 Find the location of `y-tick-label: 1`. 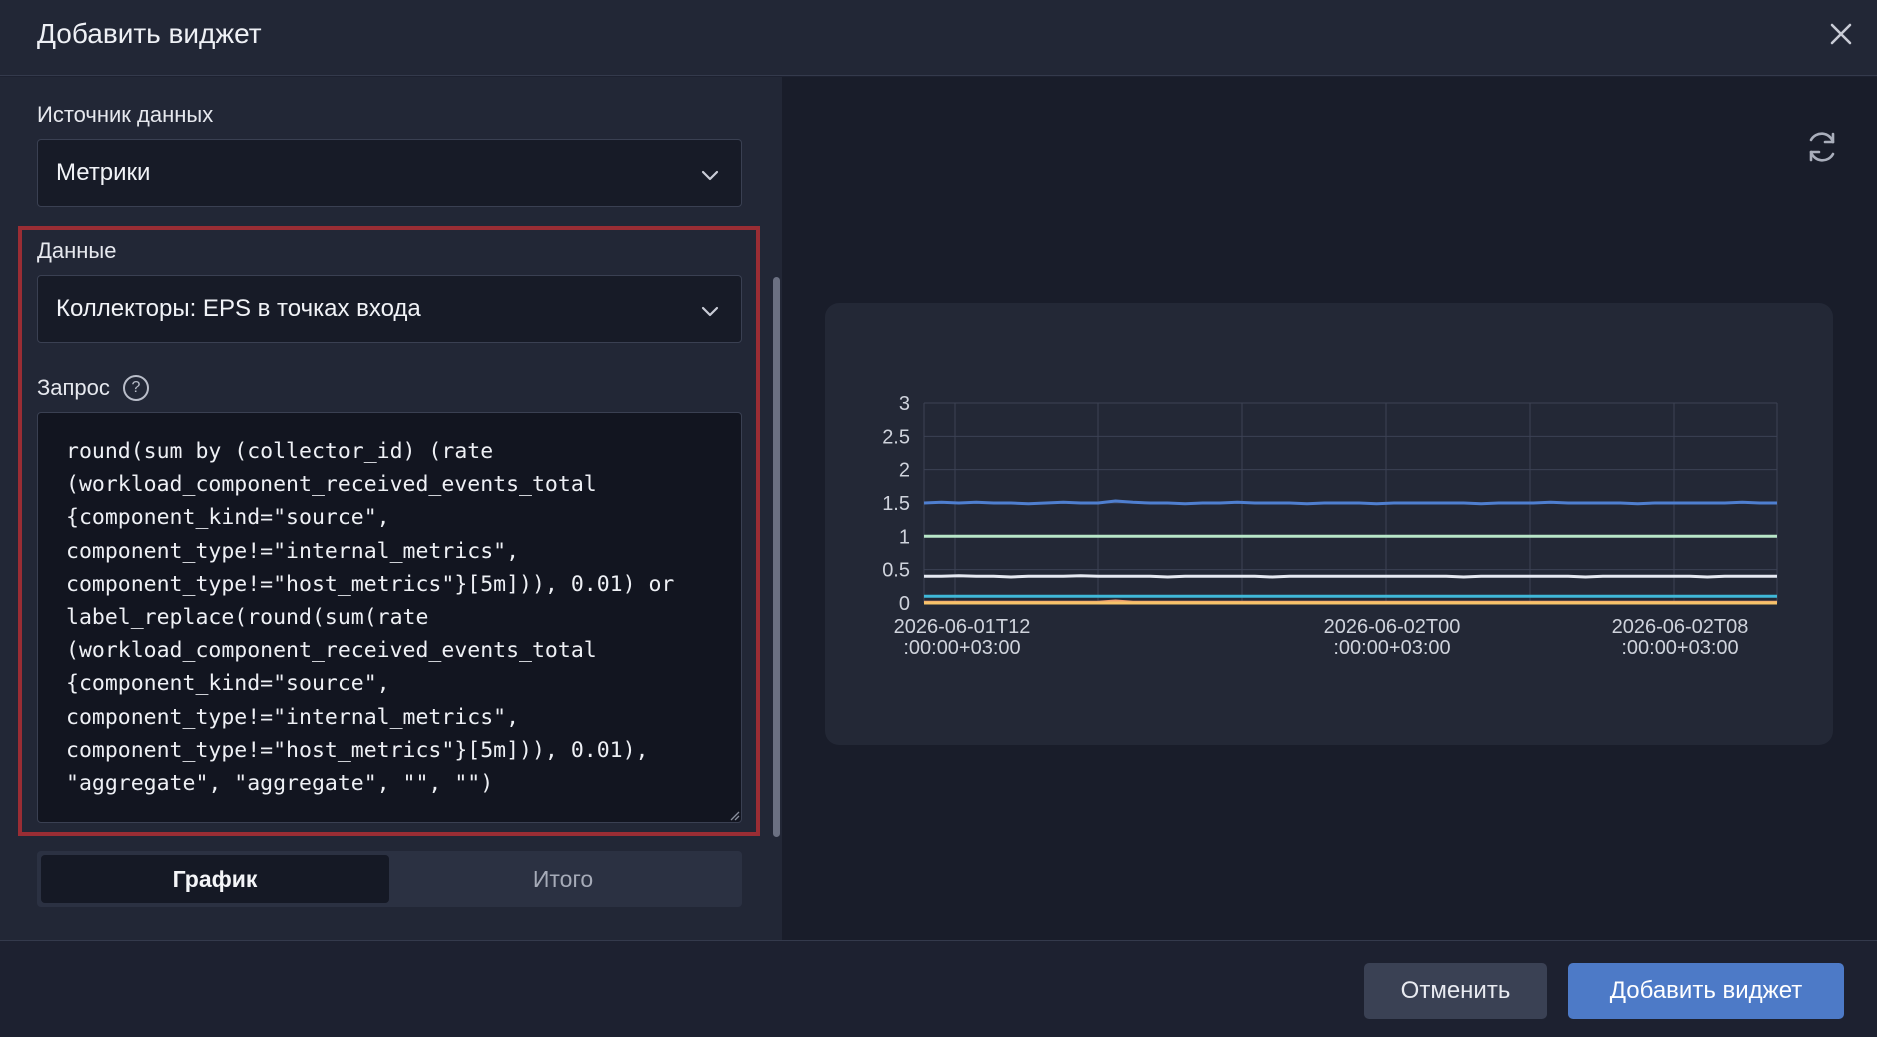

y-tick-label: 1 is located at coordinates (904, 537).